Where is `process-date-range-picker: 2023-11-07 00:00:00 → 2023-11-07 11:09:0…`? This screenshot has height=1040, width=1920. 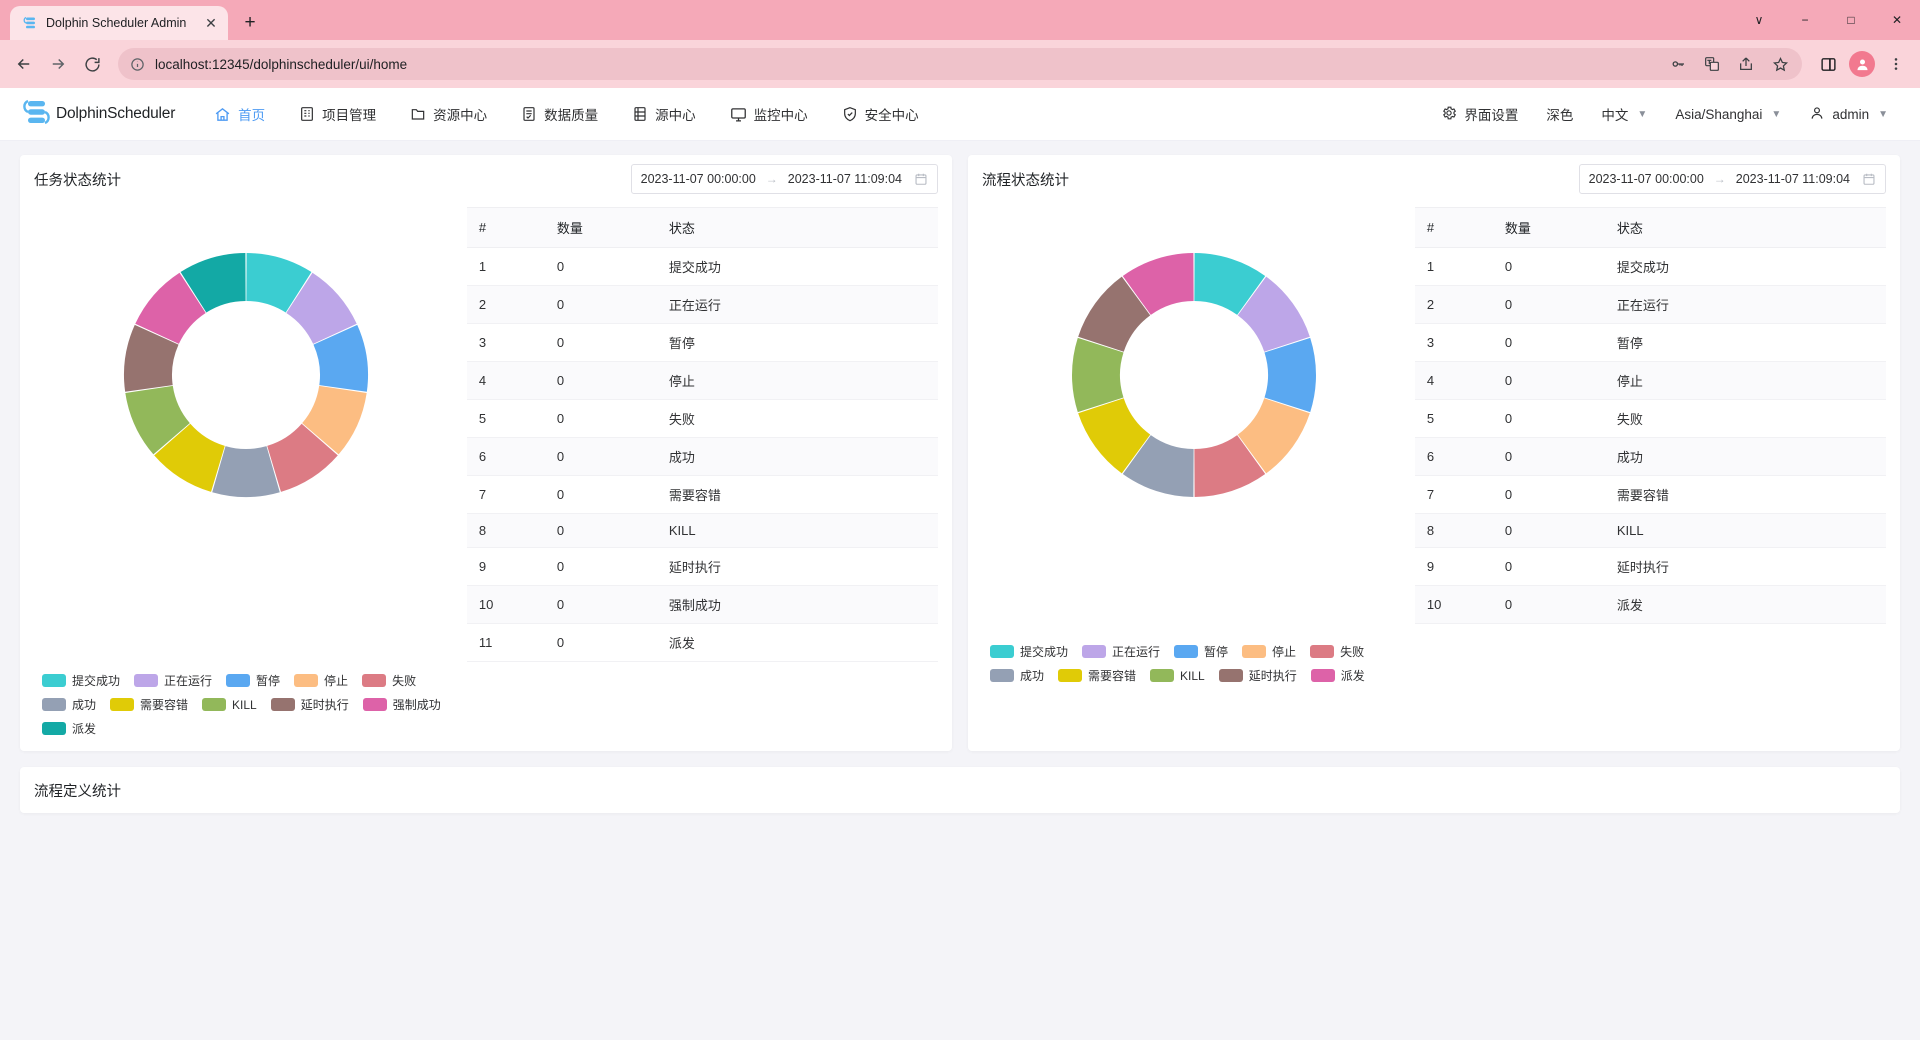 process-date-range-picker: 2023-11-07 00:00:00 → 2023-11-07 11:09:0… is located at coordinates (1732, 179).